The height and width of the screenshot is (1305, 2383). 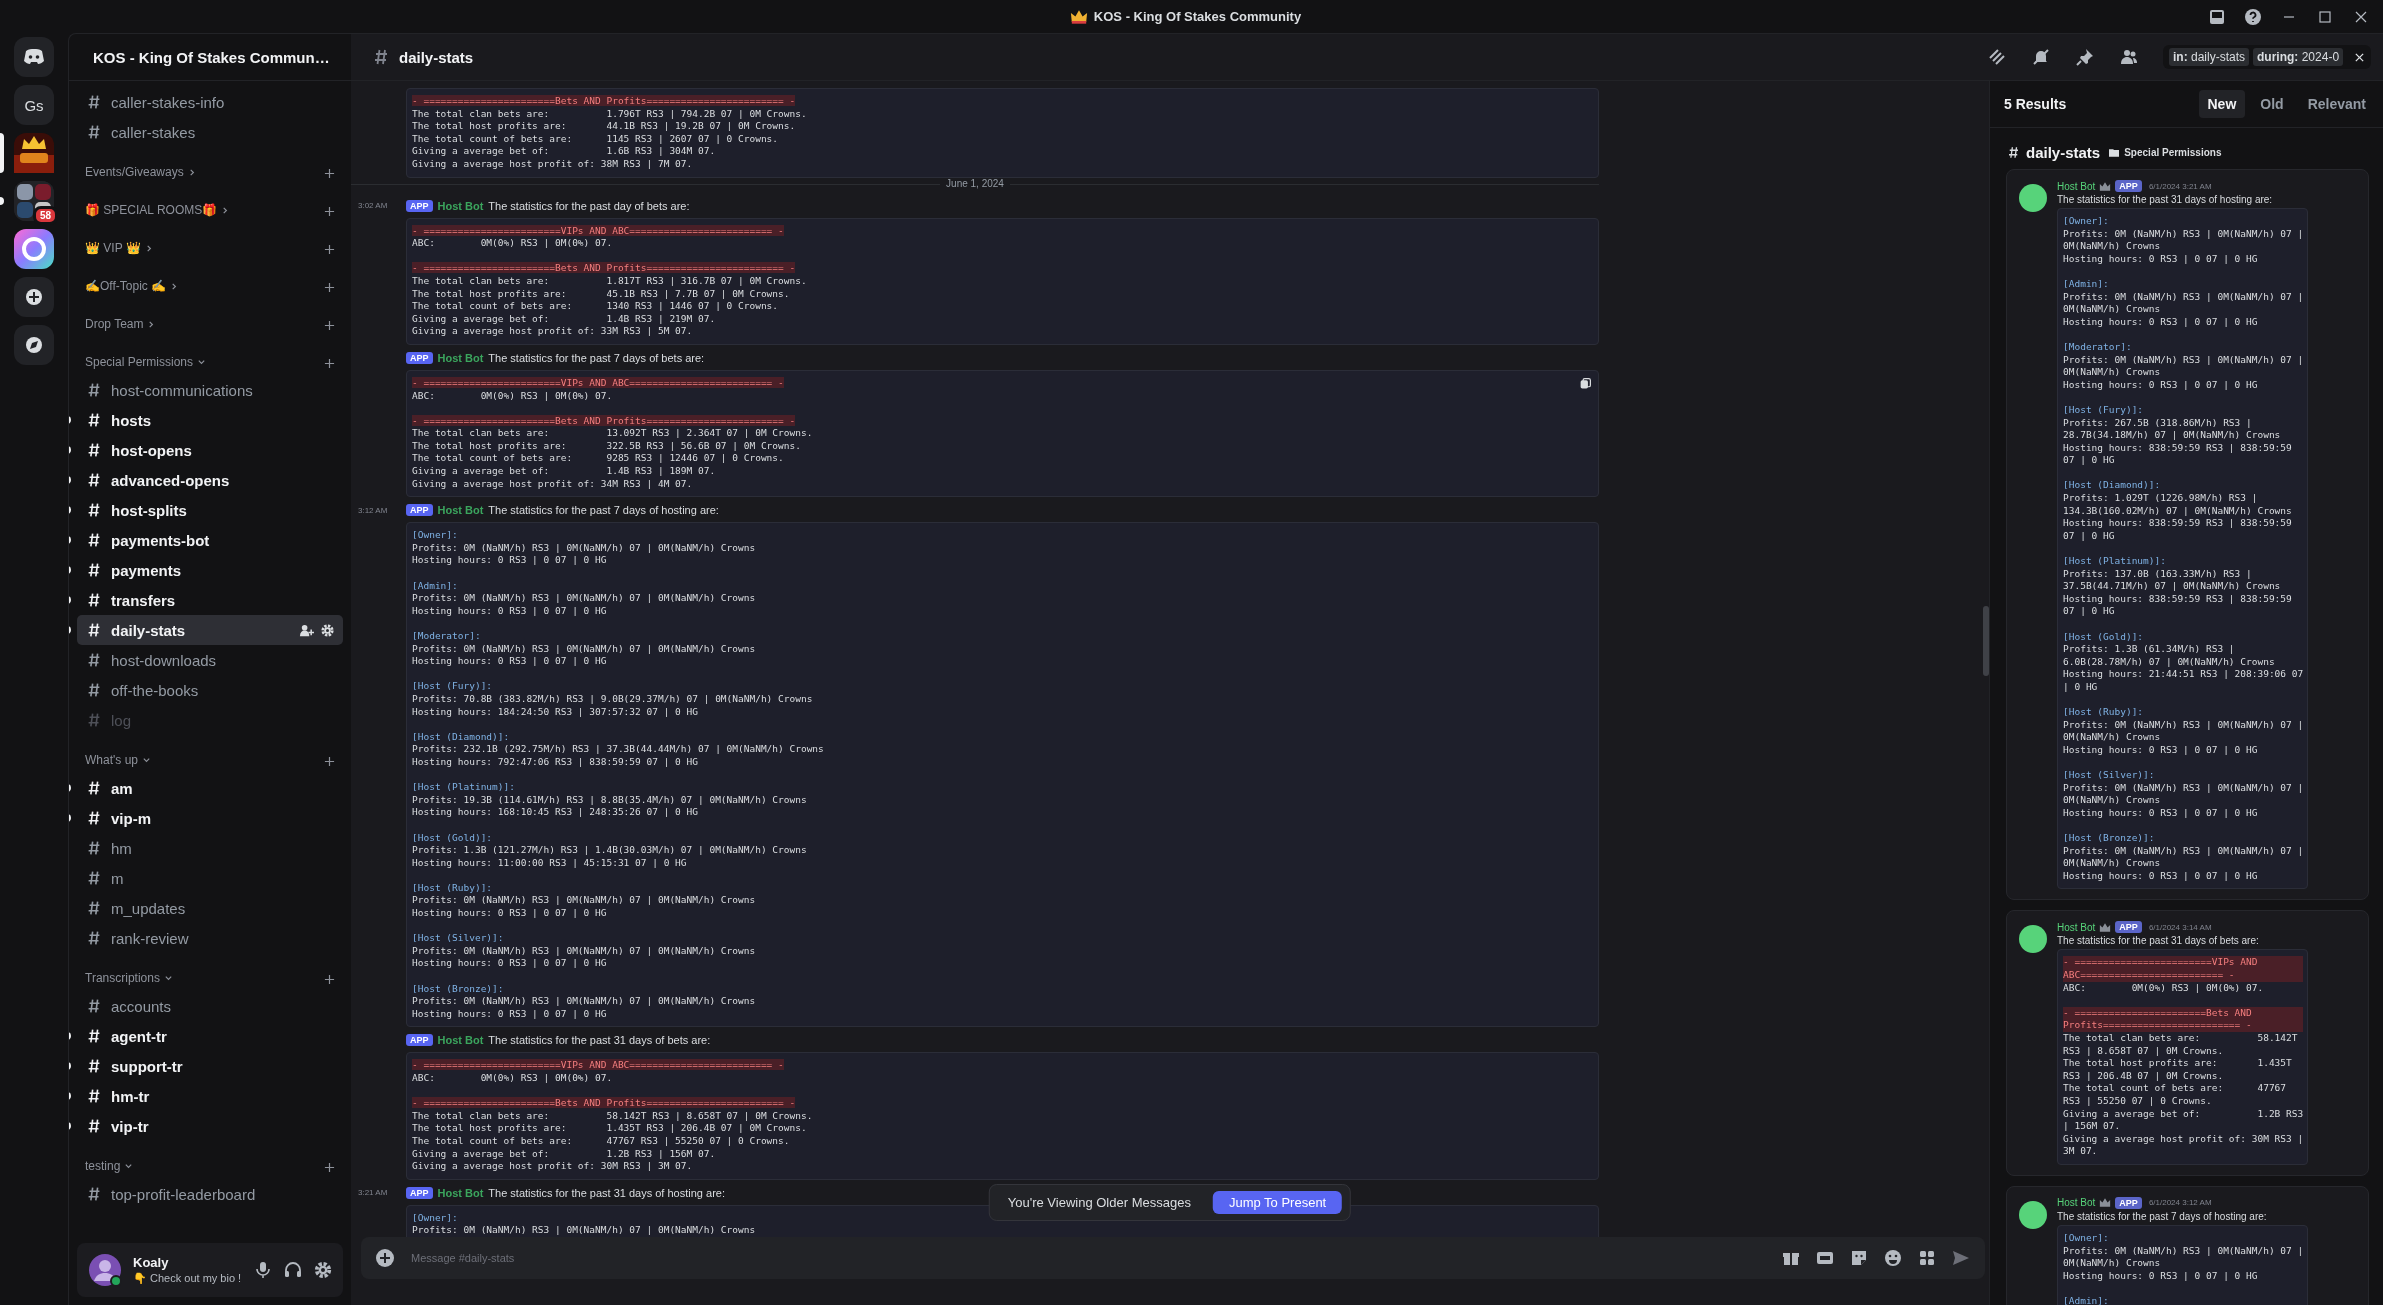 What do you see at coordinates (210, 102) in the screenshot?
I see `channel-item: caller-stakes-info` at bounding box center [210, 102].